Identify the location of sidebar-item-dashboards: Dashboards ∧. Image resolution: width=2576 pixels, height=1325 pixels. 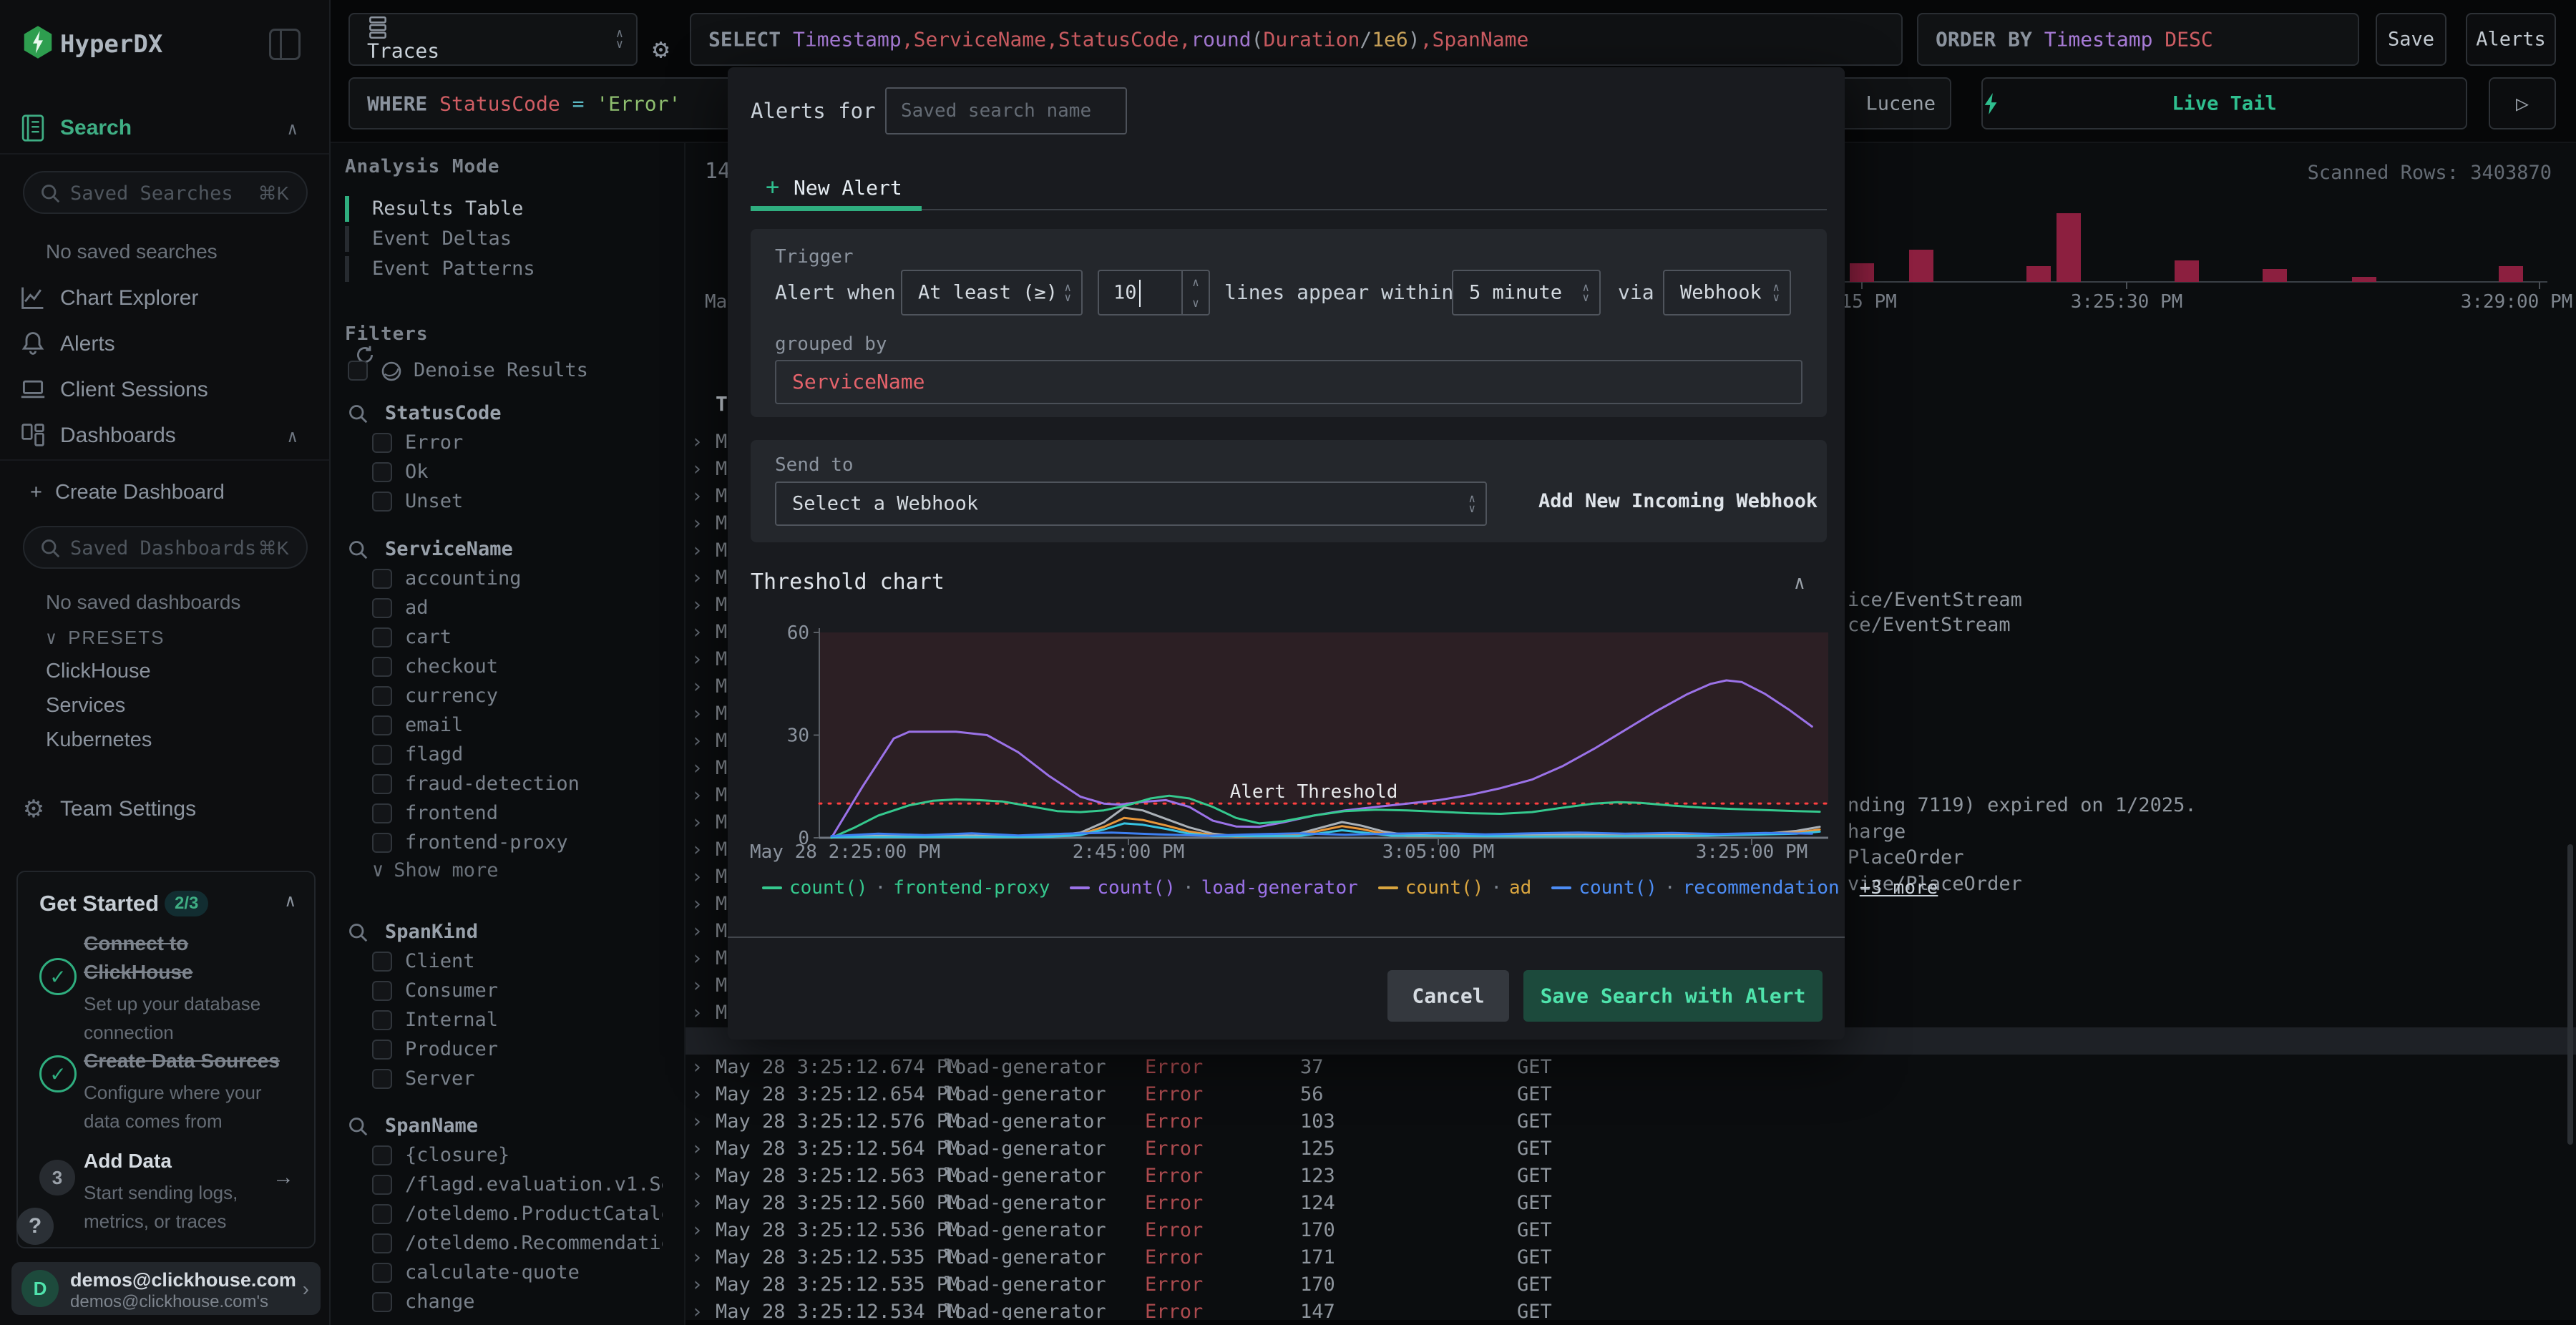
(164, 437).